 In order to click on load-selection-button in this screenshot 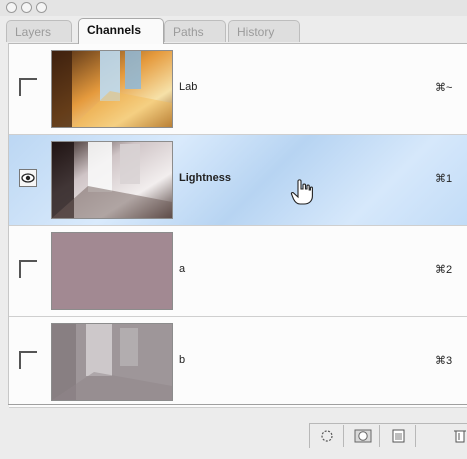, I will do `click(327, 436)`.